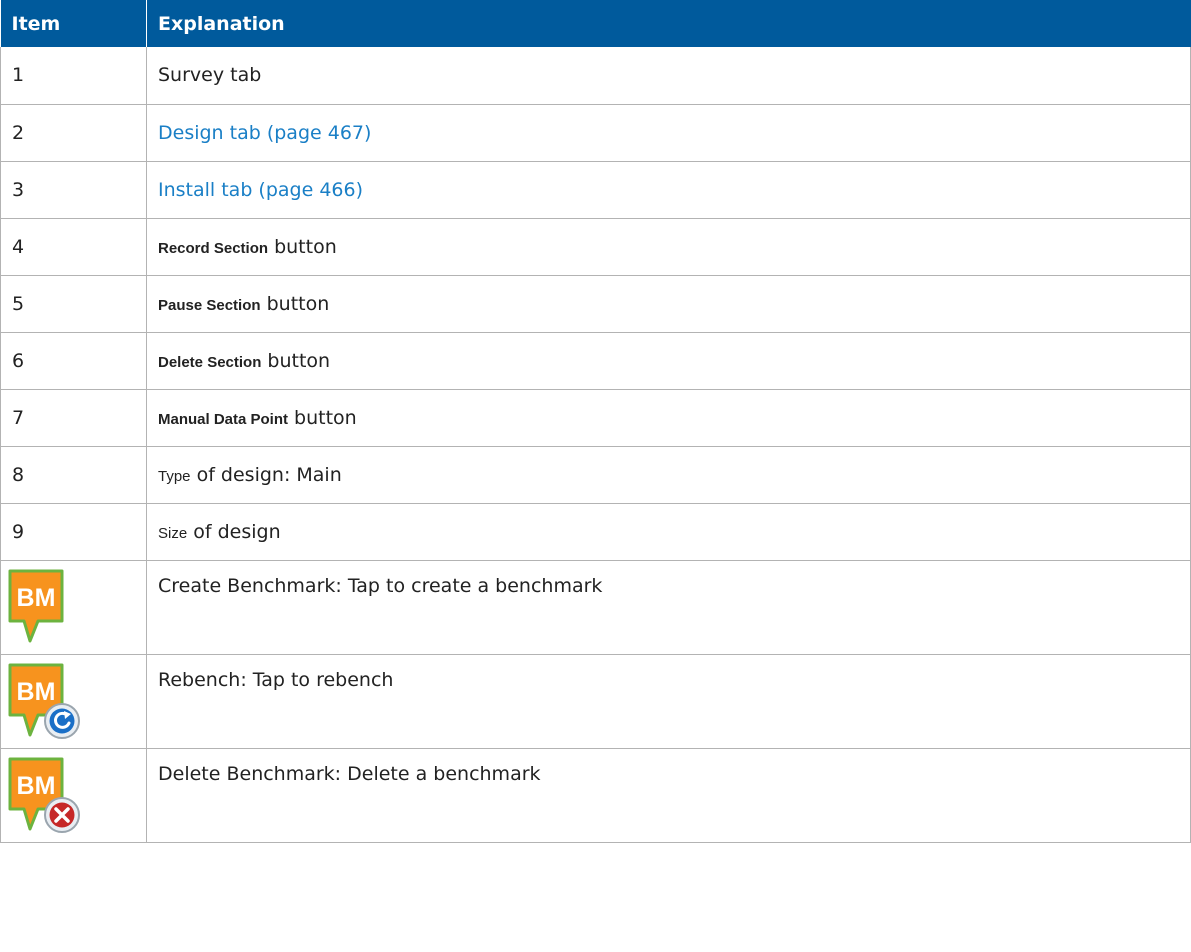 This screenshot has width=1191, height=952. What do you see at coordinates (73, 532) in the screenshot?
I see `item-number: 9` at bounding box center [73, 532].